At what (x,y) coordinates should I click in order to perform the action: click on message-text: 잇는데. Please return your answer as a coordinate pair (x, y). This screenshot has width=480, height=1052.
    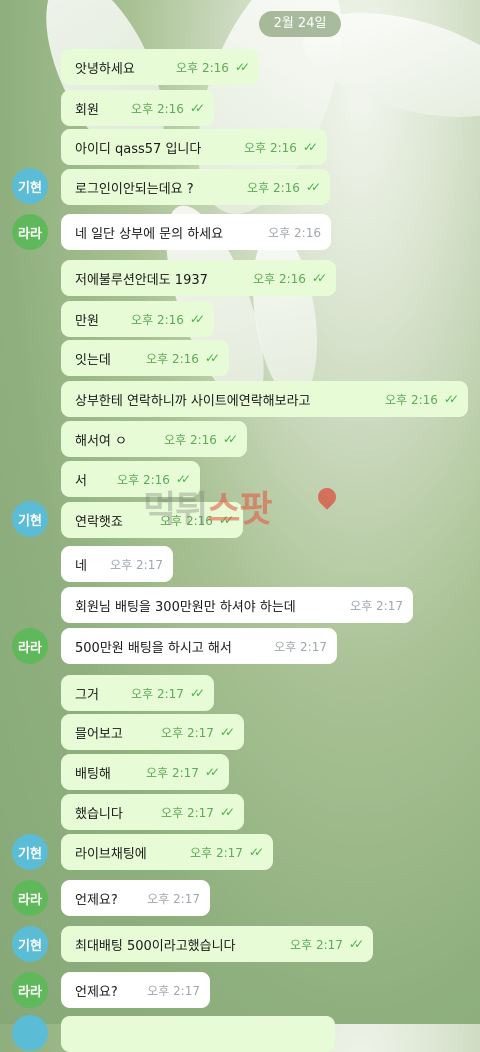
    Looking at the image, I should click on (93, 360).